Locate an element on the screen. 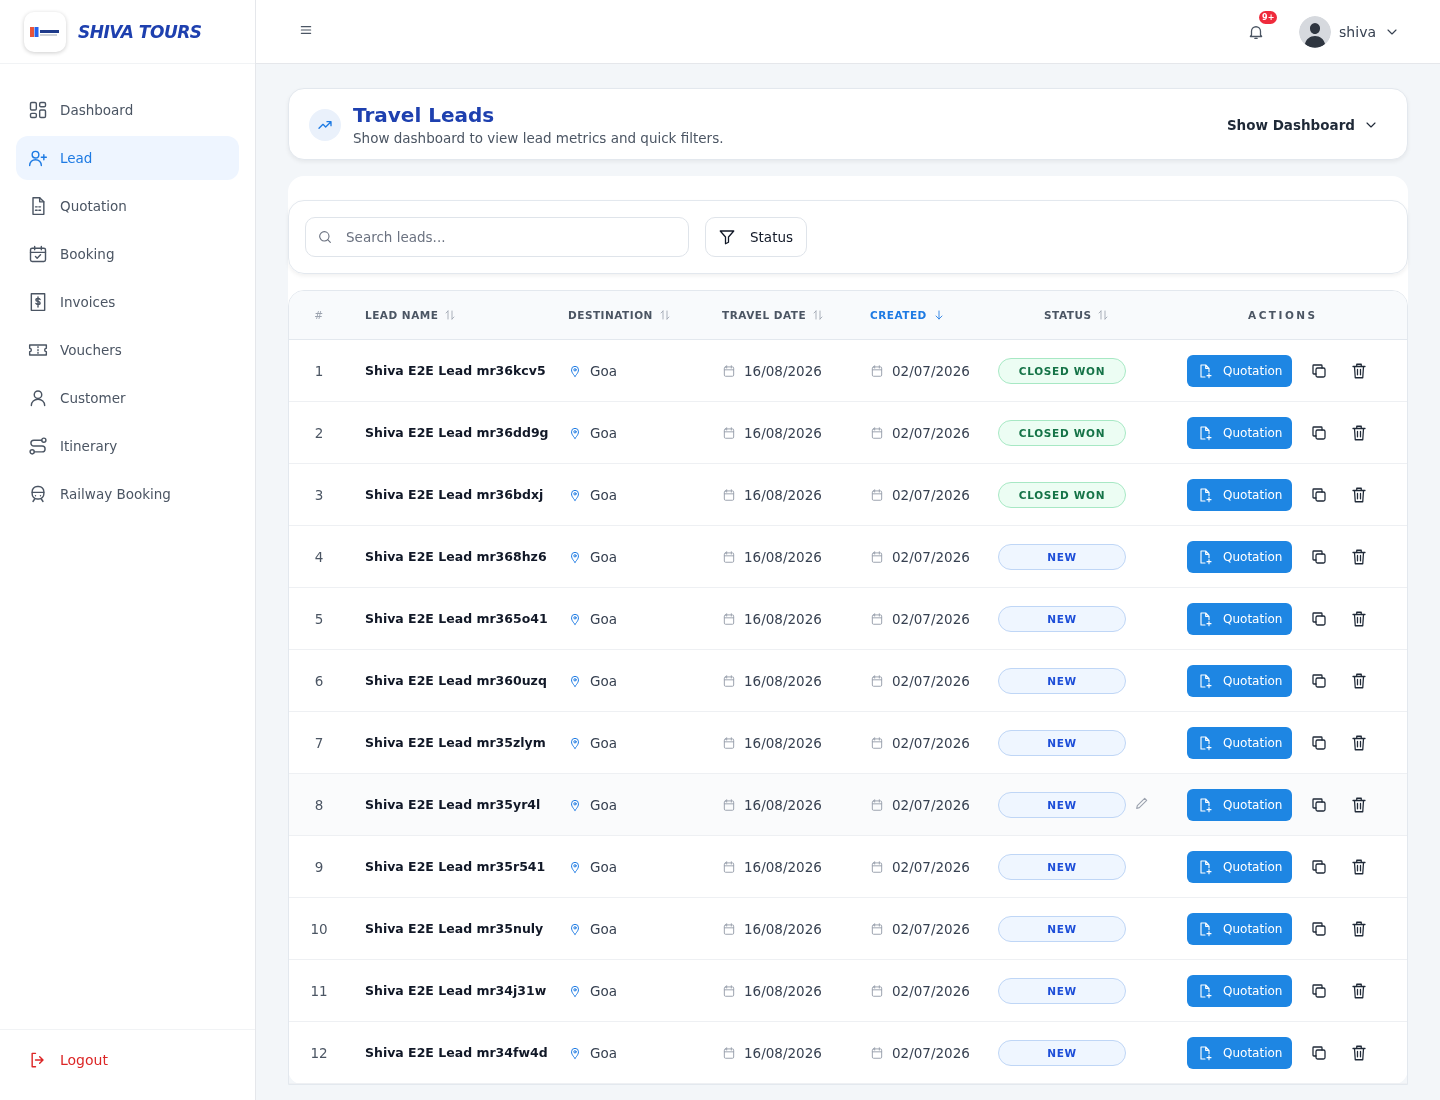  filter-icon is located at coordinates (727, 237).